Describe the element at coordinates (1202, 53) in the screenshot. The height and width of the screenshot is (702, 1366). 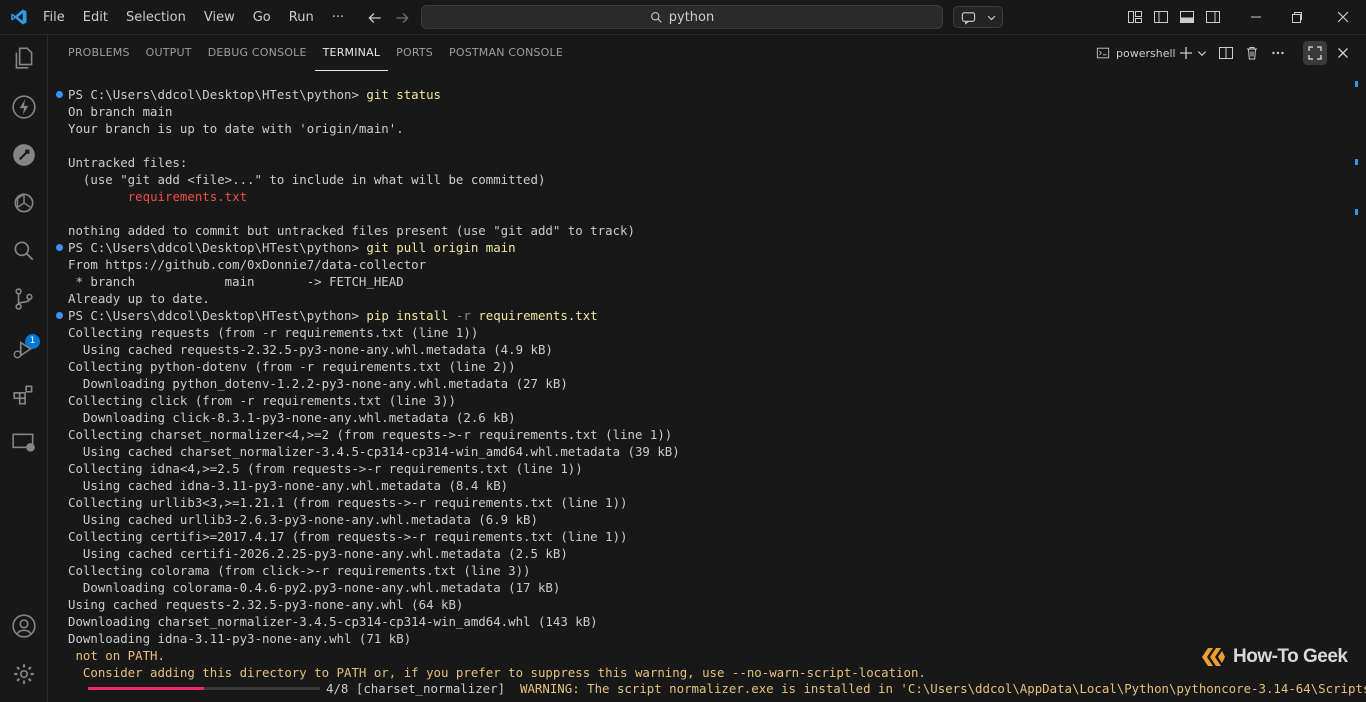
I see `chevron-down-icon` at that location.